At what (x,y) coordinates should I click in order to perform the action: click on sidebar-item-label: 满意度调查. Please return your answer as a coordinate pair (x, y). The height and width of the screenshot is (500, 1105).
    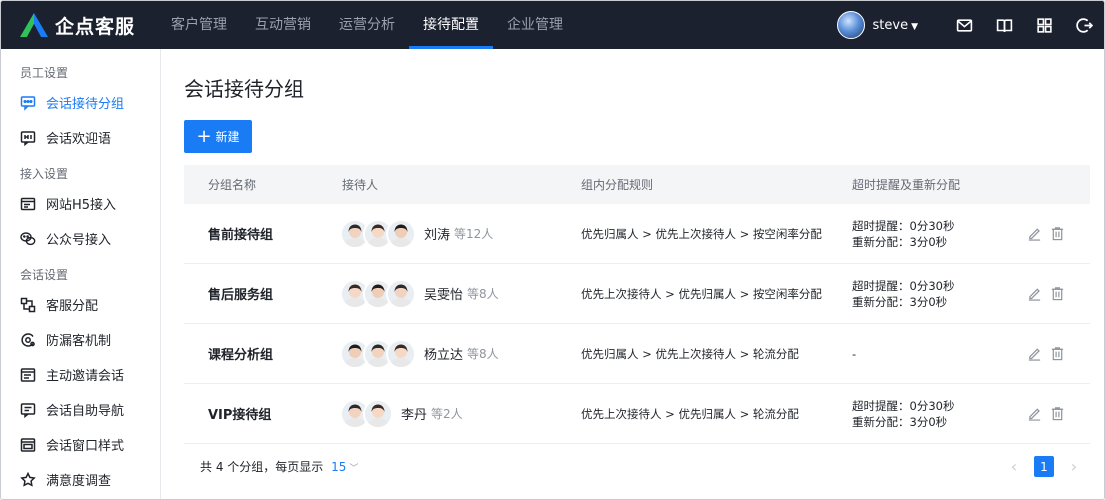
    Looking at the image, I should click on (79, 481).